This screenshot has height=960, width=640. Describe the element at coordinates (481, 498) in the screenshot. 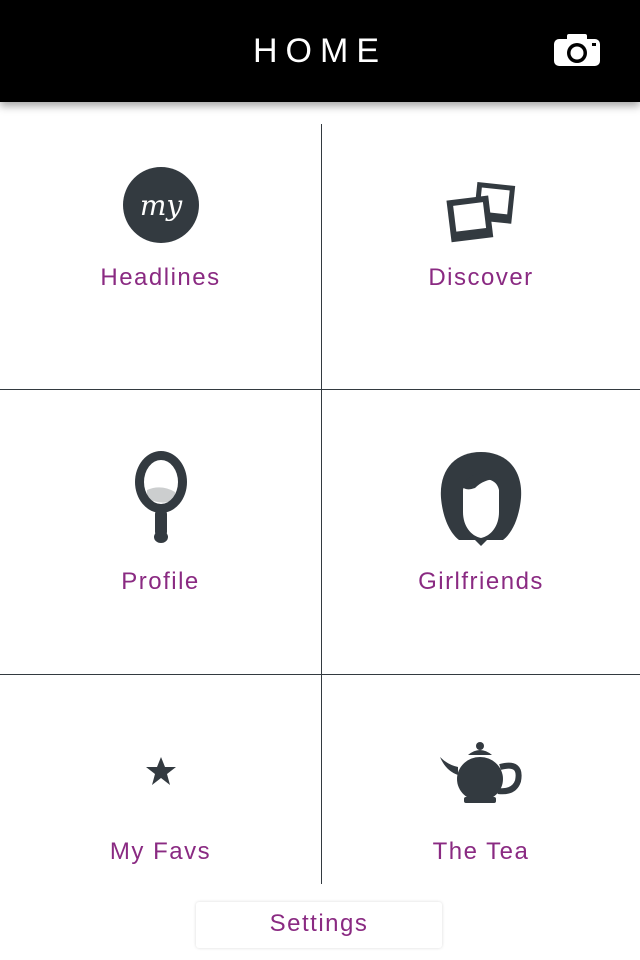

I see `girl-silhouette-icon` at that location.